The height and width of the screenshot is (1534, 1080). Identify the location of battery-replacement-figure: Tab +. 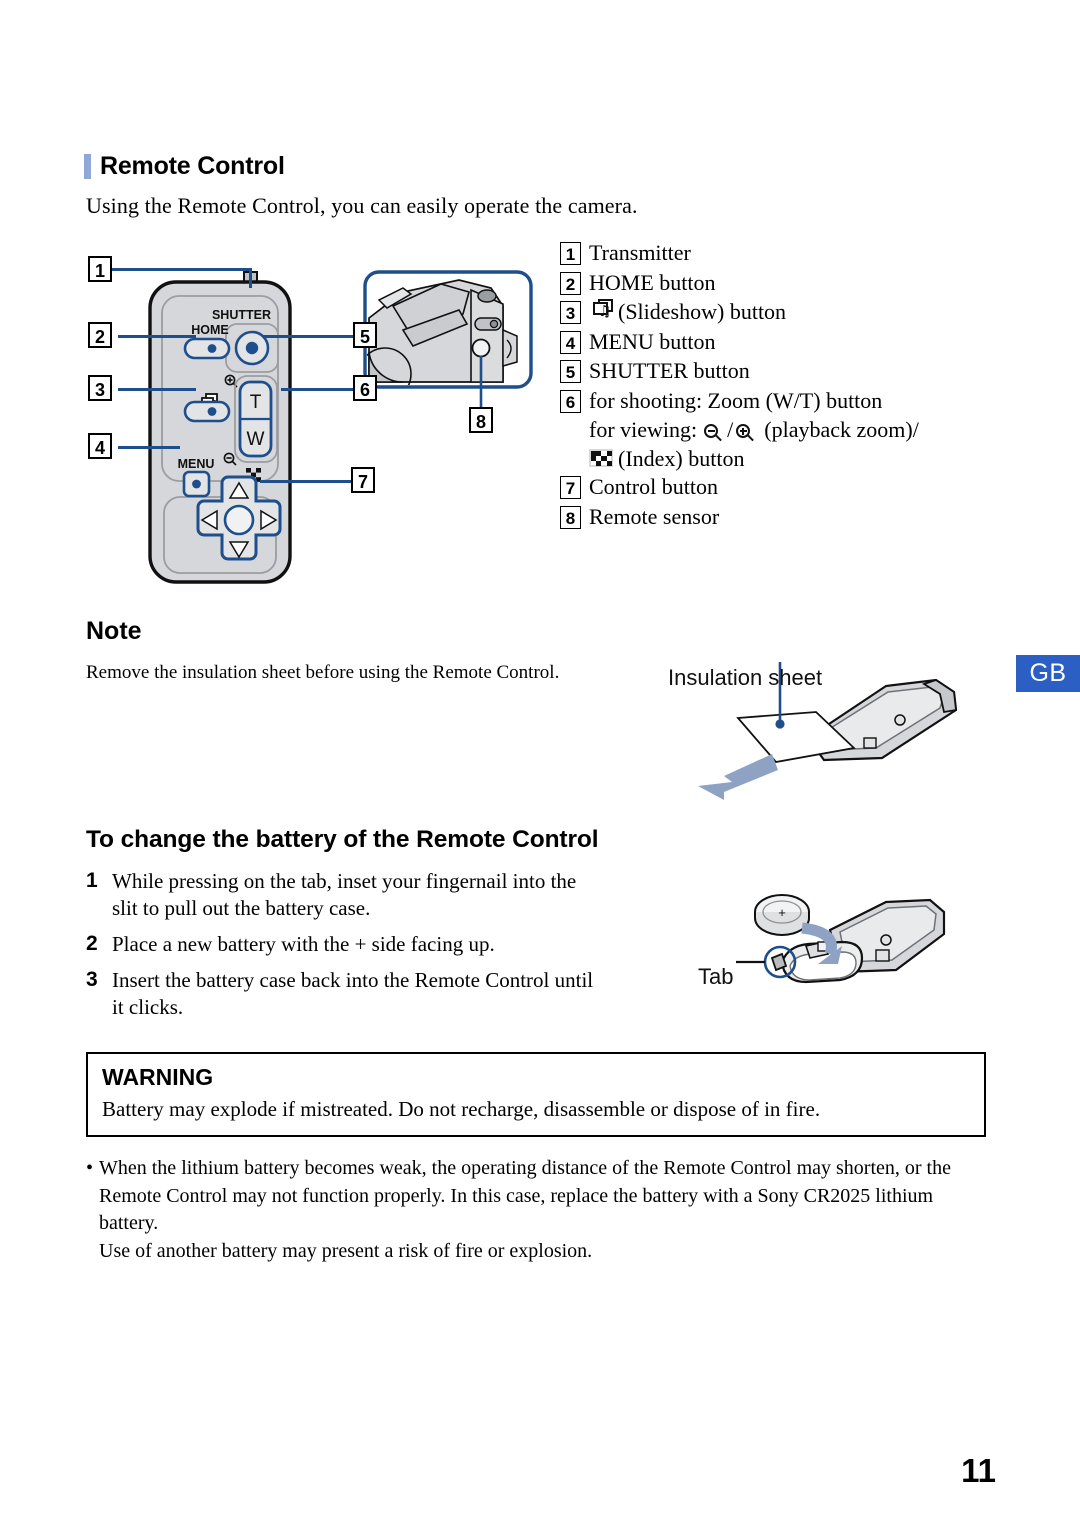
(820, 960).